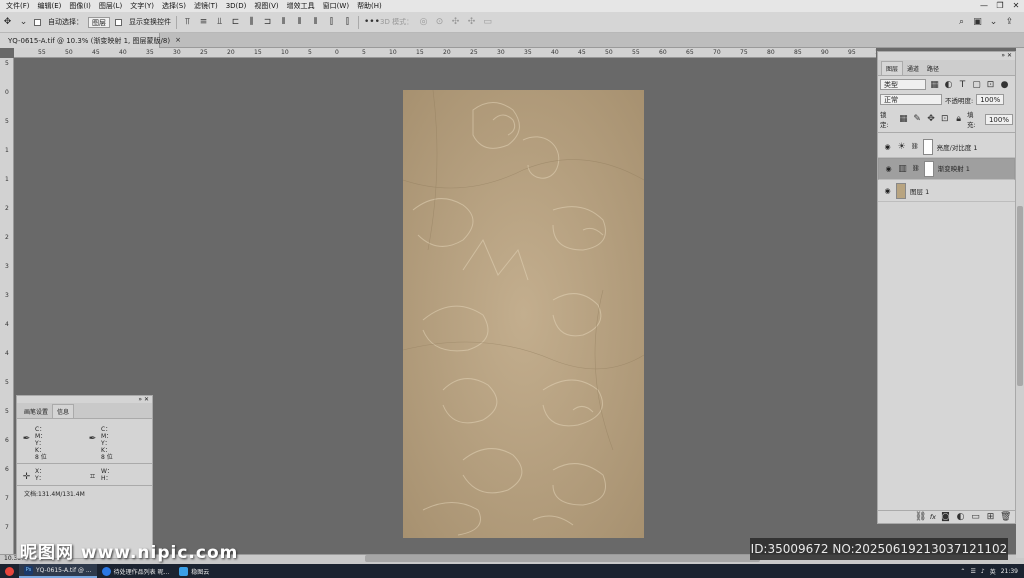 This screenshot has height=578, width=1024. Describe the element at coordinates (920, 517) in the screenshot. I see `link-icon: ⛓` at that location.